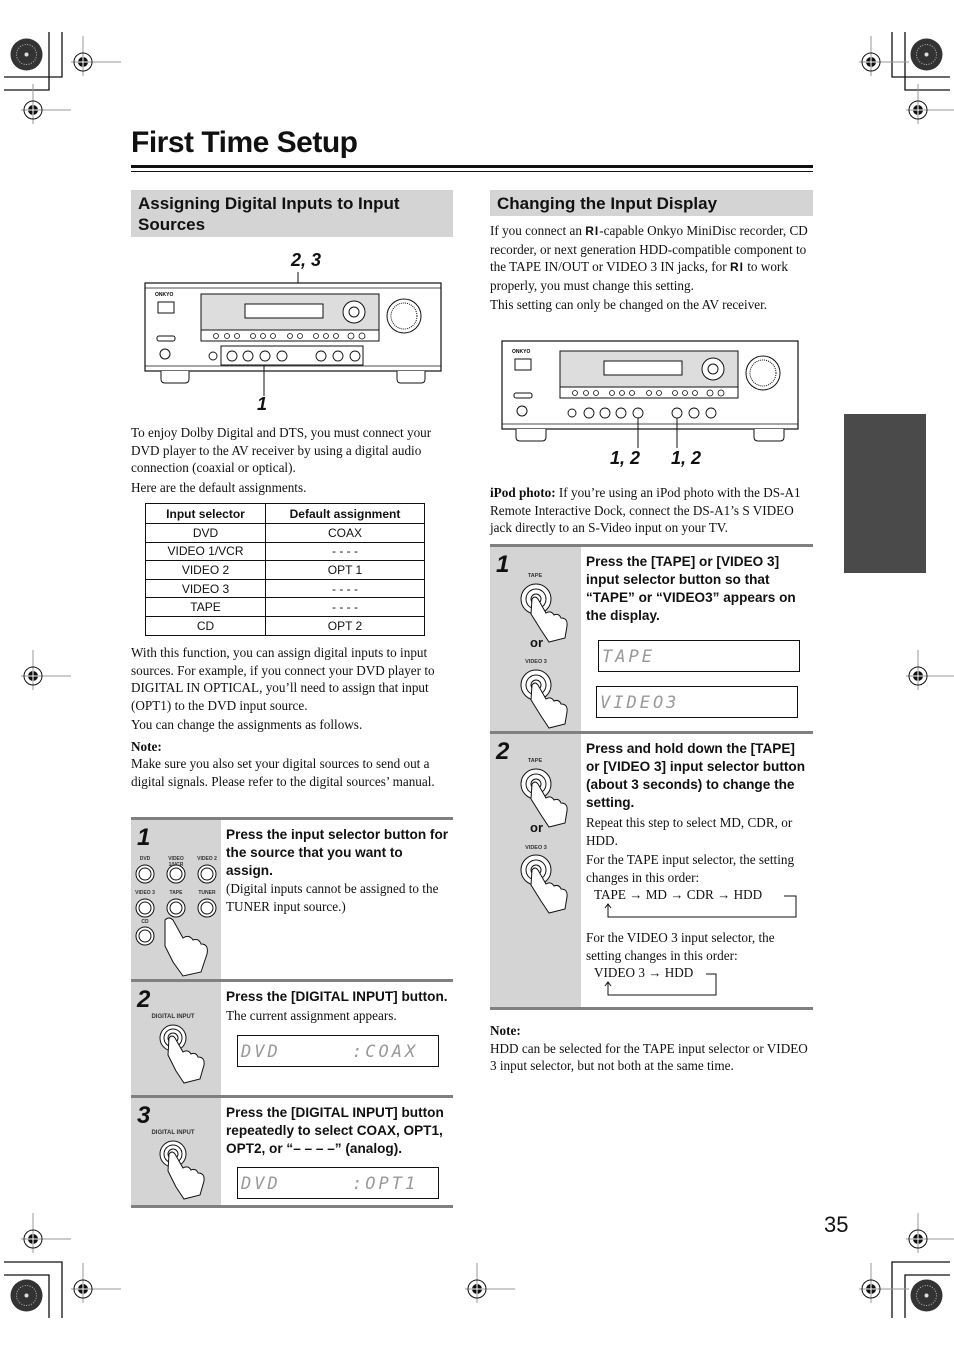 This screenshot has height=1351, width=954. Describe the element at coordinates (345, 533) in the screenshot. I see `table-cell: COAX` at that location.